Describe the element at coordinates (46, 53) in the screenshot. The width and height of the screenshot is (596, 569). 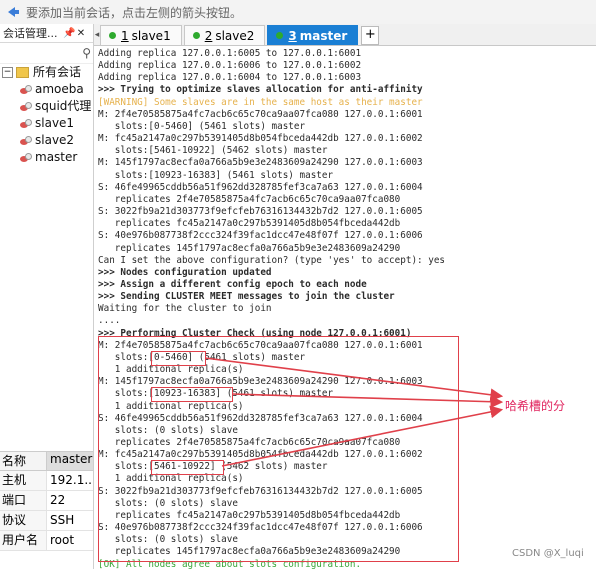
I see `session-search-input: ⚲` at that location.